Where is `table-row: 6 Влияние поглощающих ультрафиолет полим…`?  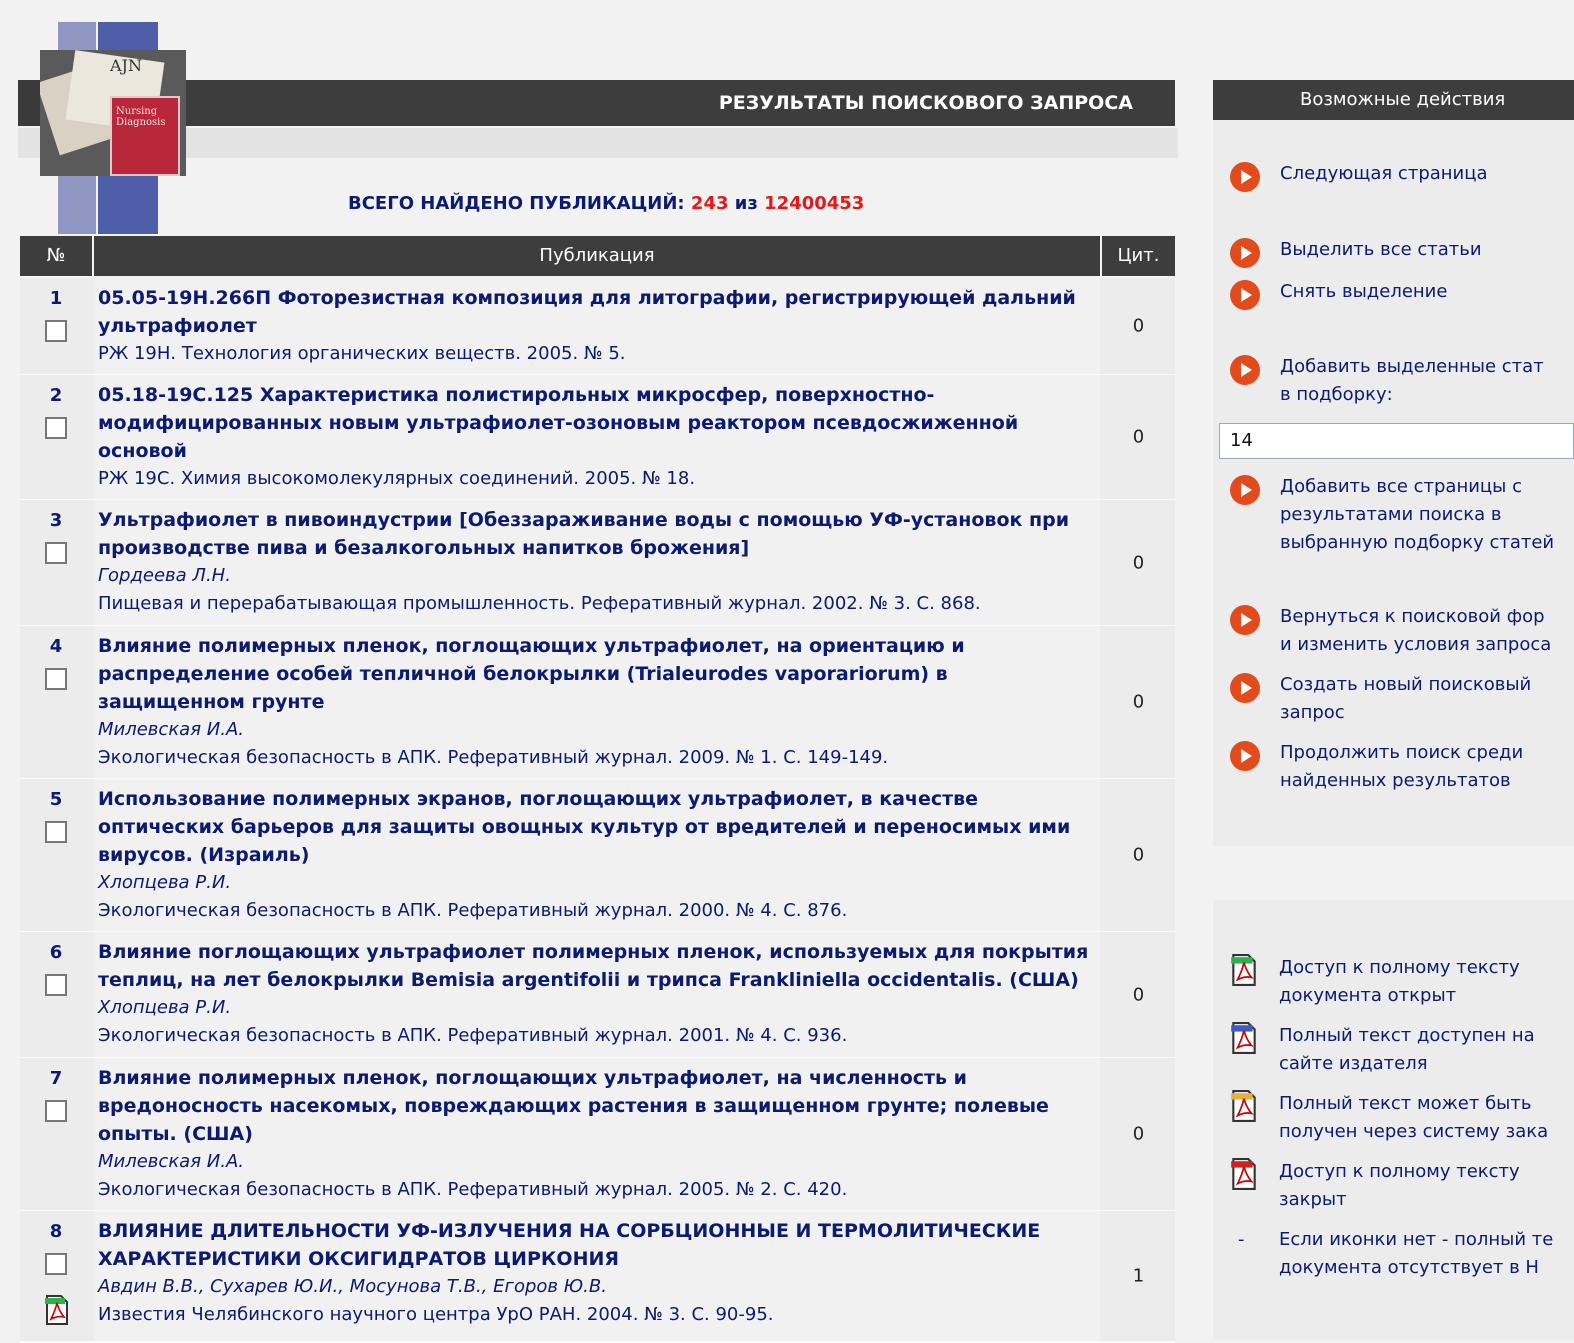 table-row: 6 Влияние поглощающих ультрафиолет полим… is located at coordinates (597, 995).